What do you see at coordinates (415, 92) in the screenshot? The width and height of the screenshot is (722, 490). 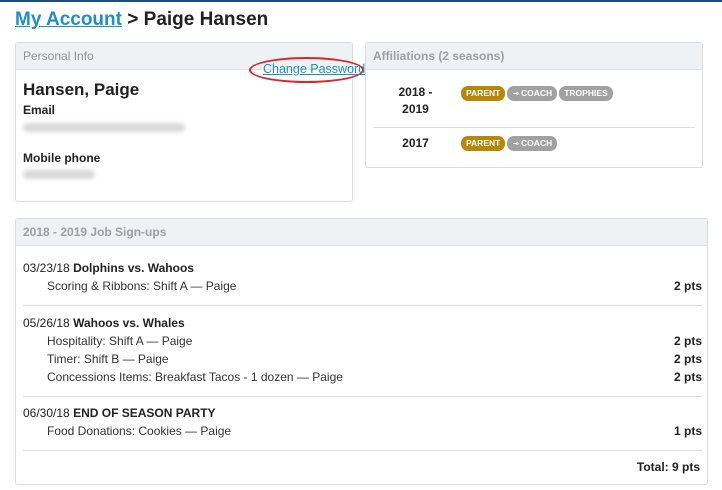 I see `season-year-start: 2018 -` at bounding box center [415, 92].